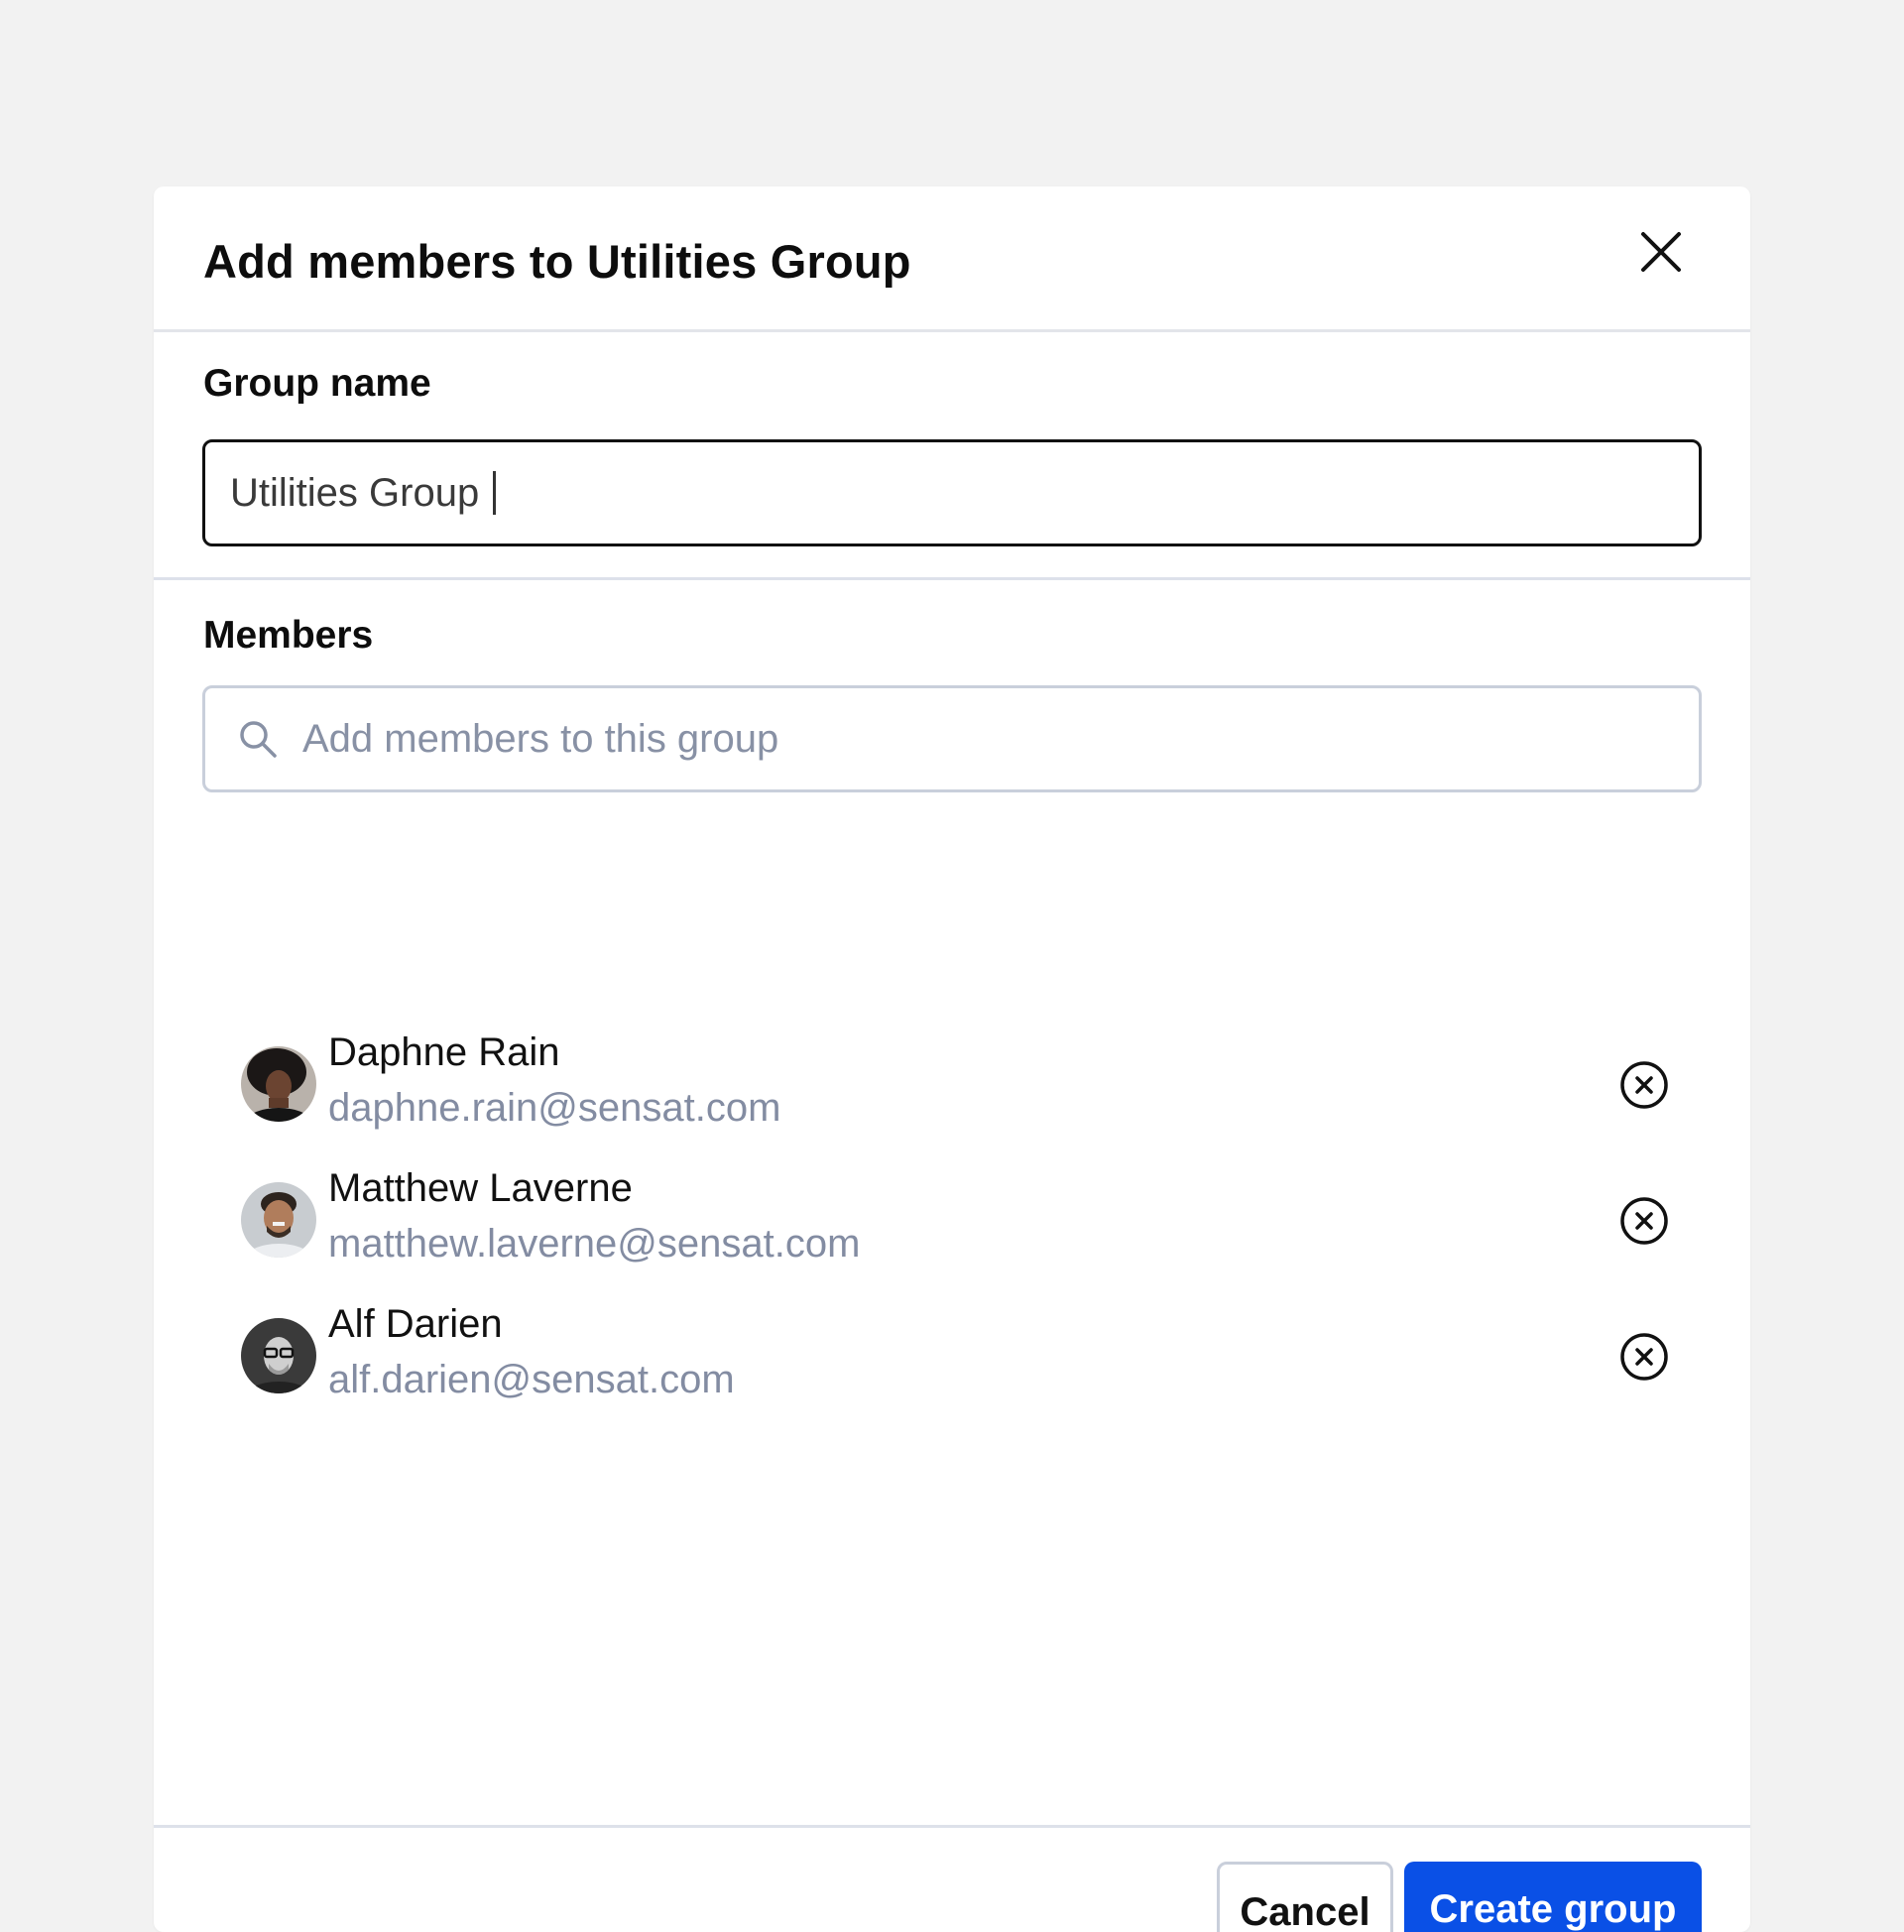 The width and height of the screenshot is (1904, 1932). What do you see at coordinates (955, 1359) in the screenshot?
I see `member-row: Alf Darien alf.darien@sensat.com` at bounding box center [955, 1359].